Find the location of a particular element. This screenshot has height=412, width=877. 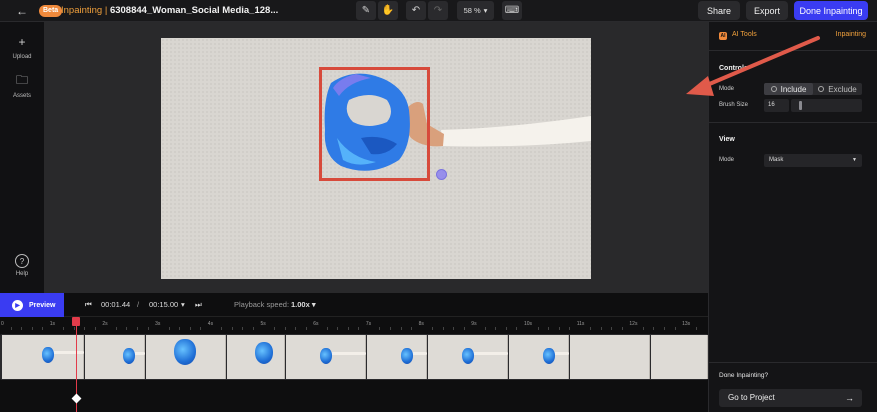

ai-icon: AI is located at coordinates (723, 36).